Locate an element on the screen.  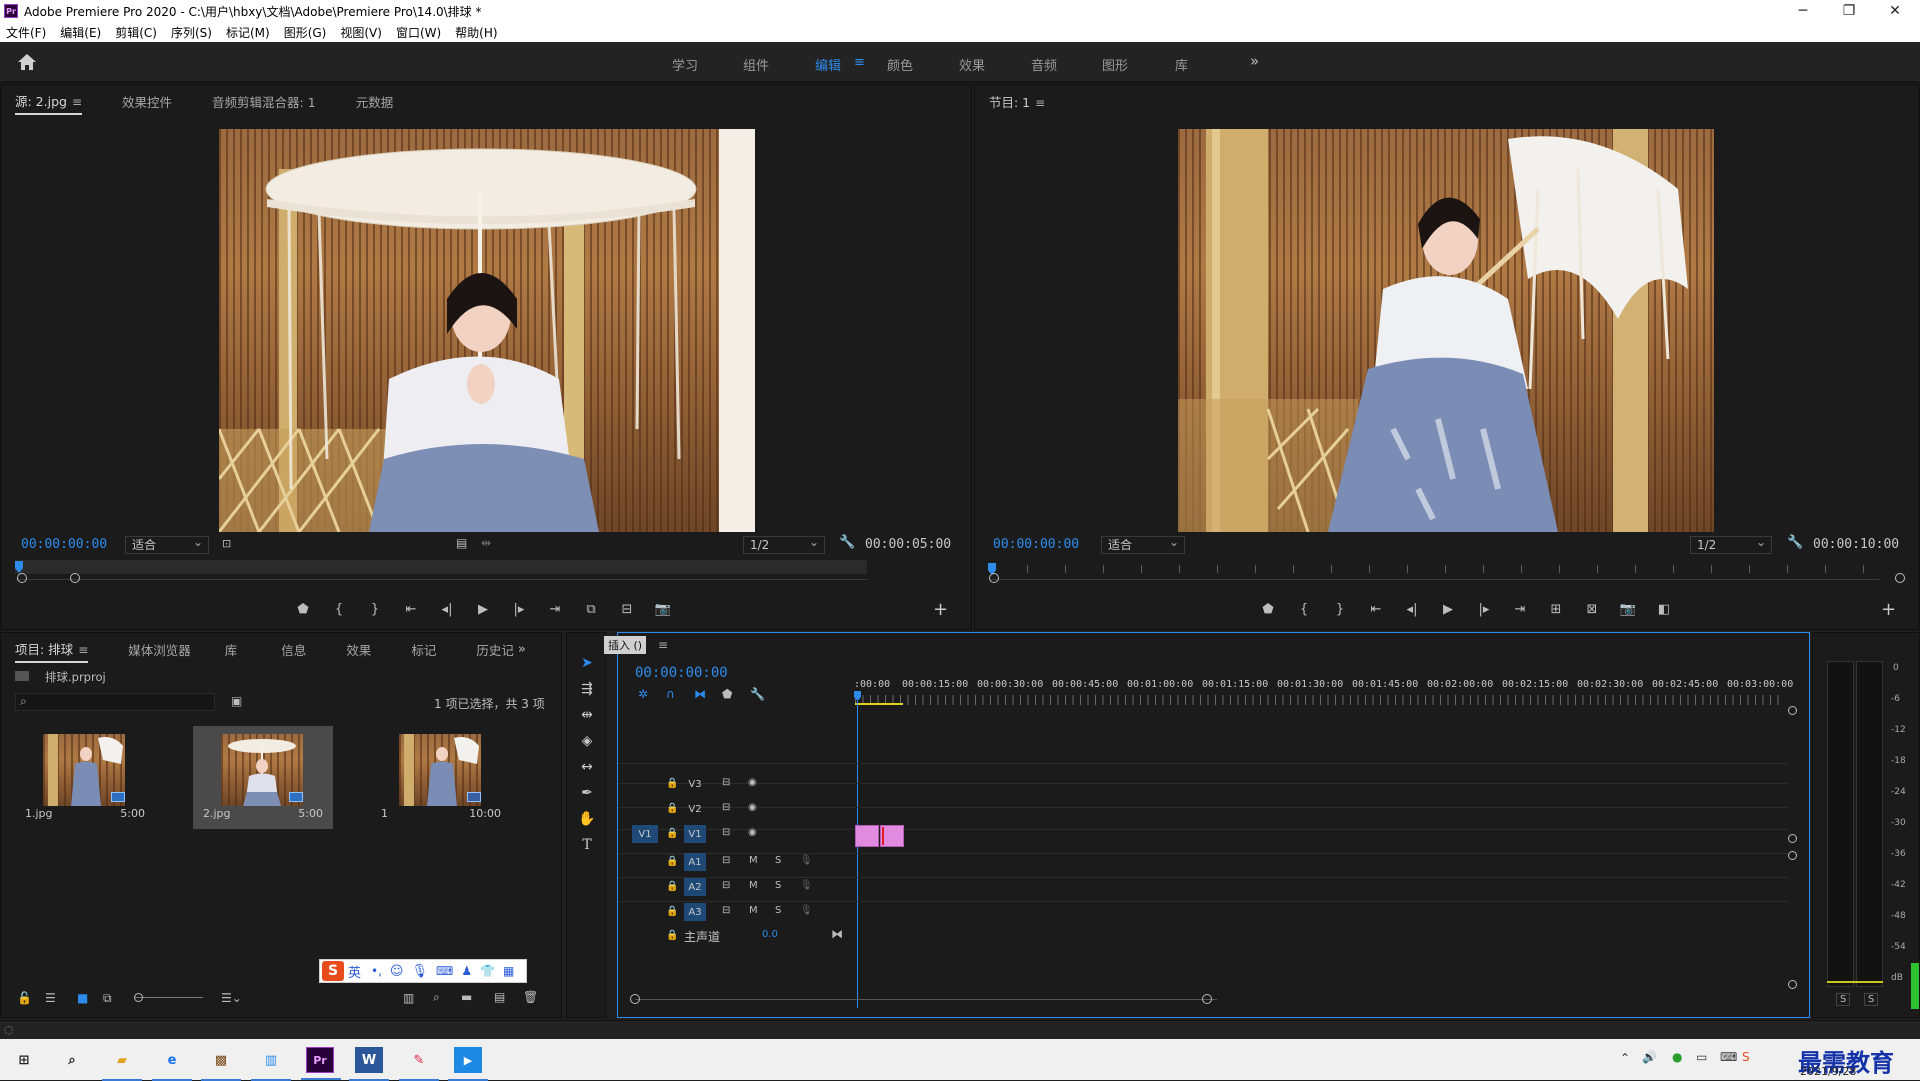
tab-project: 项目: 排球 ≡ is located at coordinates (52, 651).